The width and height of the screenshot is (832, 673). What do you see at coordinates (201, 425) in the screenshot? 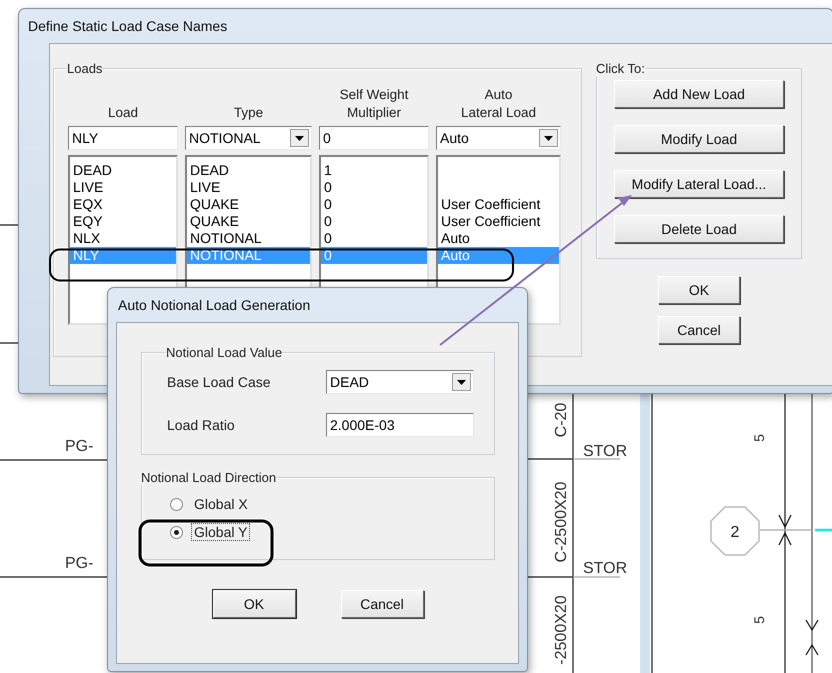
I see `field-label: Load Ratio` at bounding box center [201, 425].